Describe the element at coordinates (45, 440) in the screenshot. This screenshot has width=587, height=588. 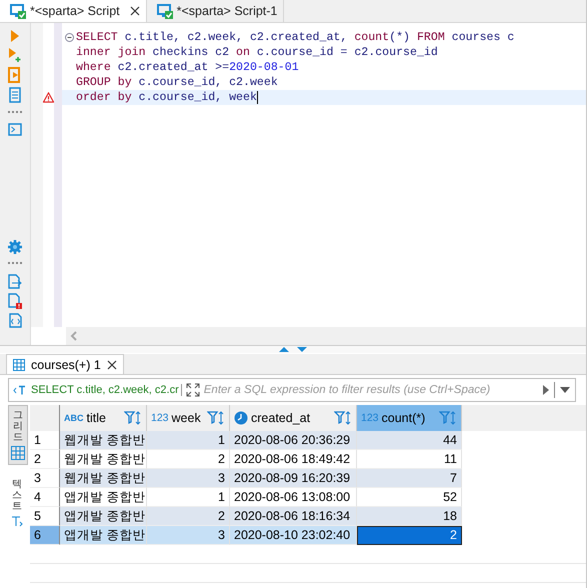
I see `row-number: 1` at that location.